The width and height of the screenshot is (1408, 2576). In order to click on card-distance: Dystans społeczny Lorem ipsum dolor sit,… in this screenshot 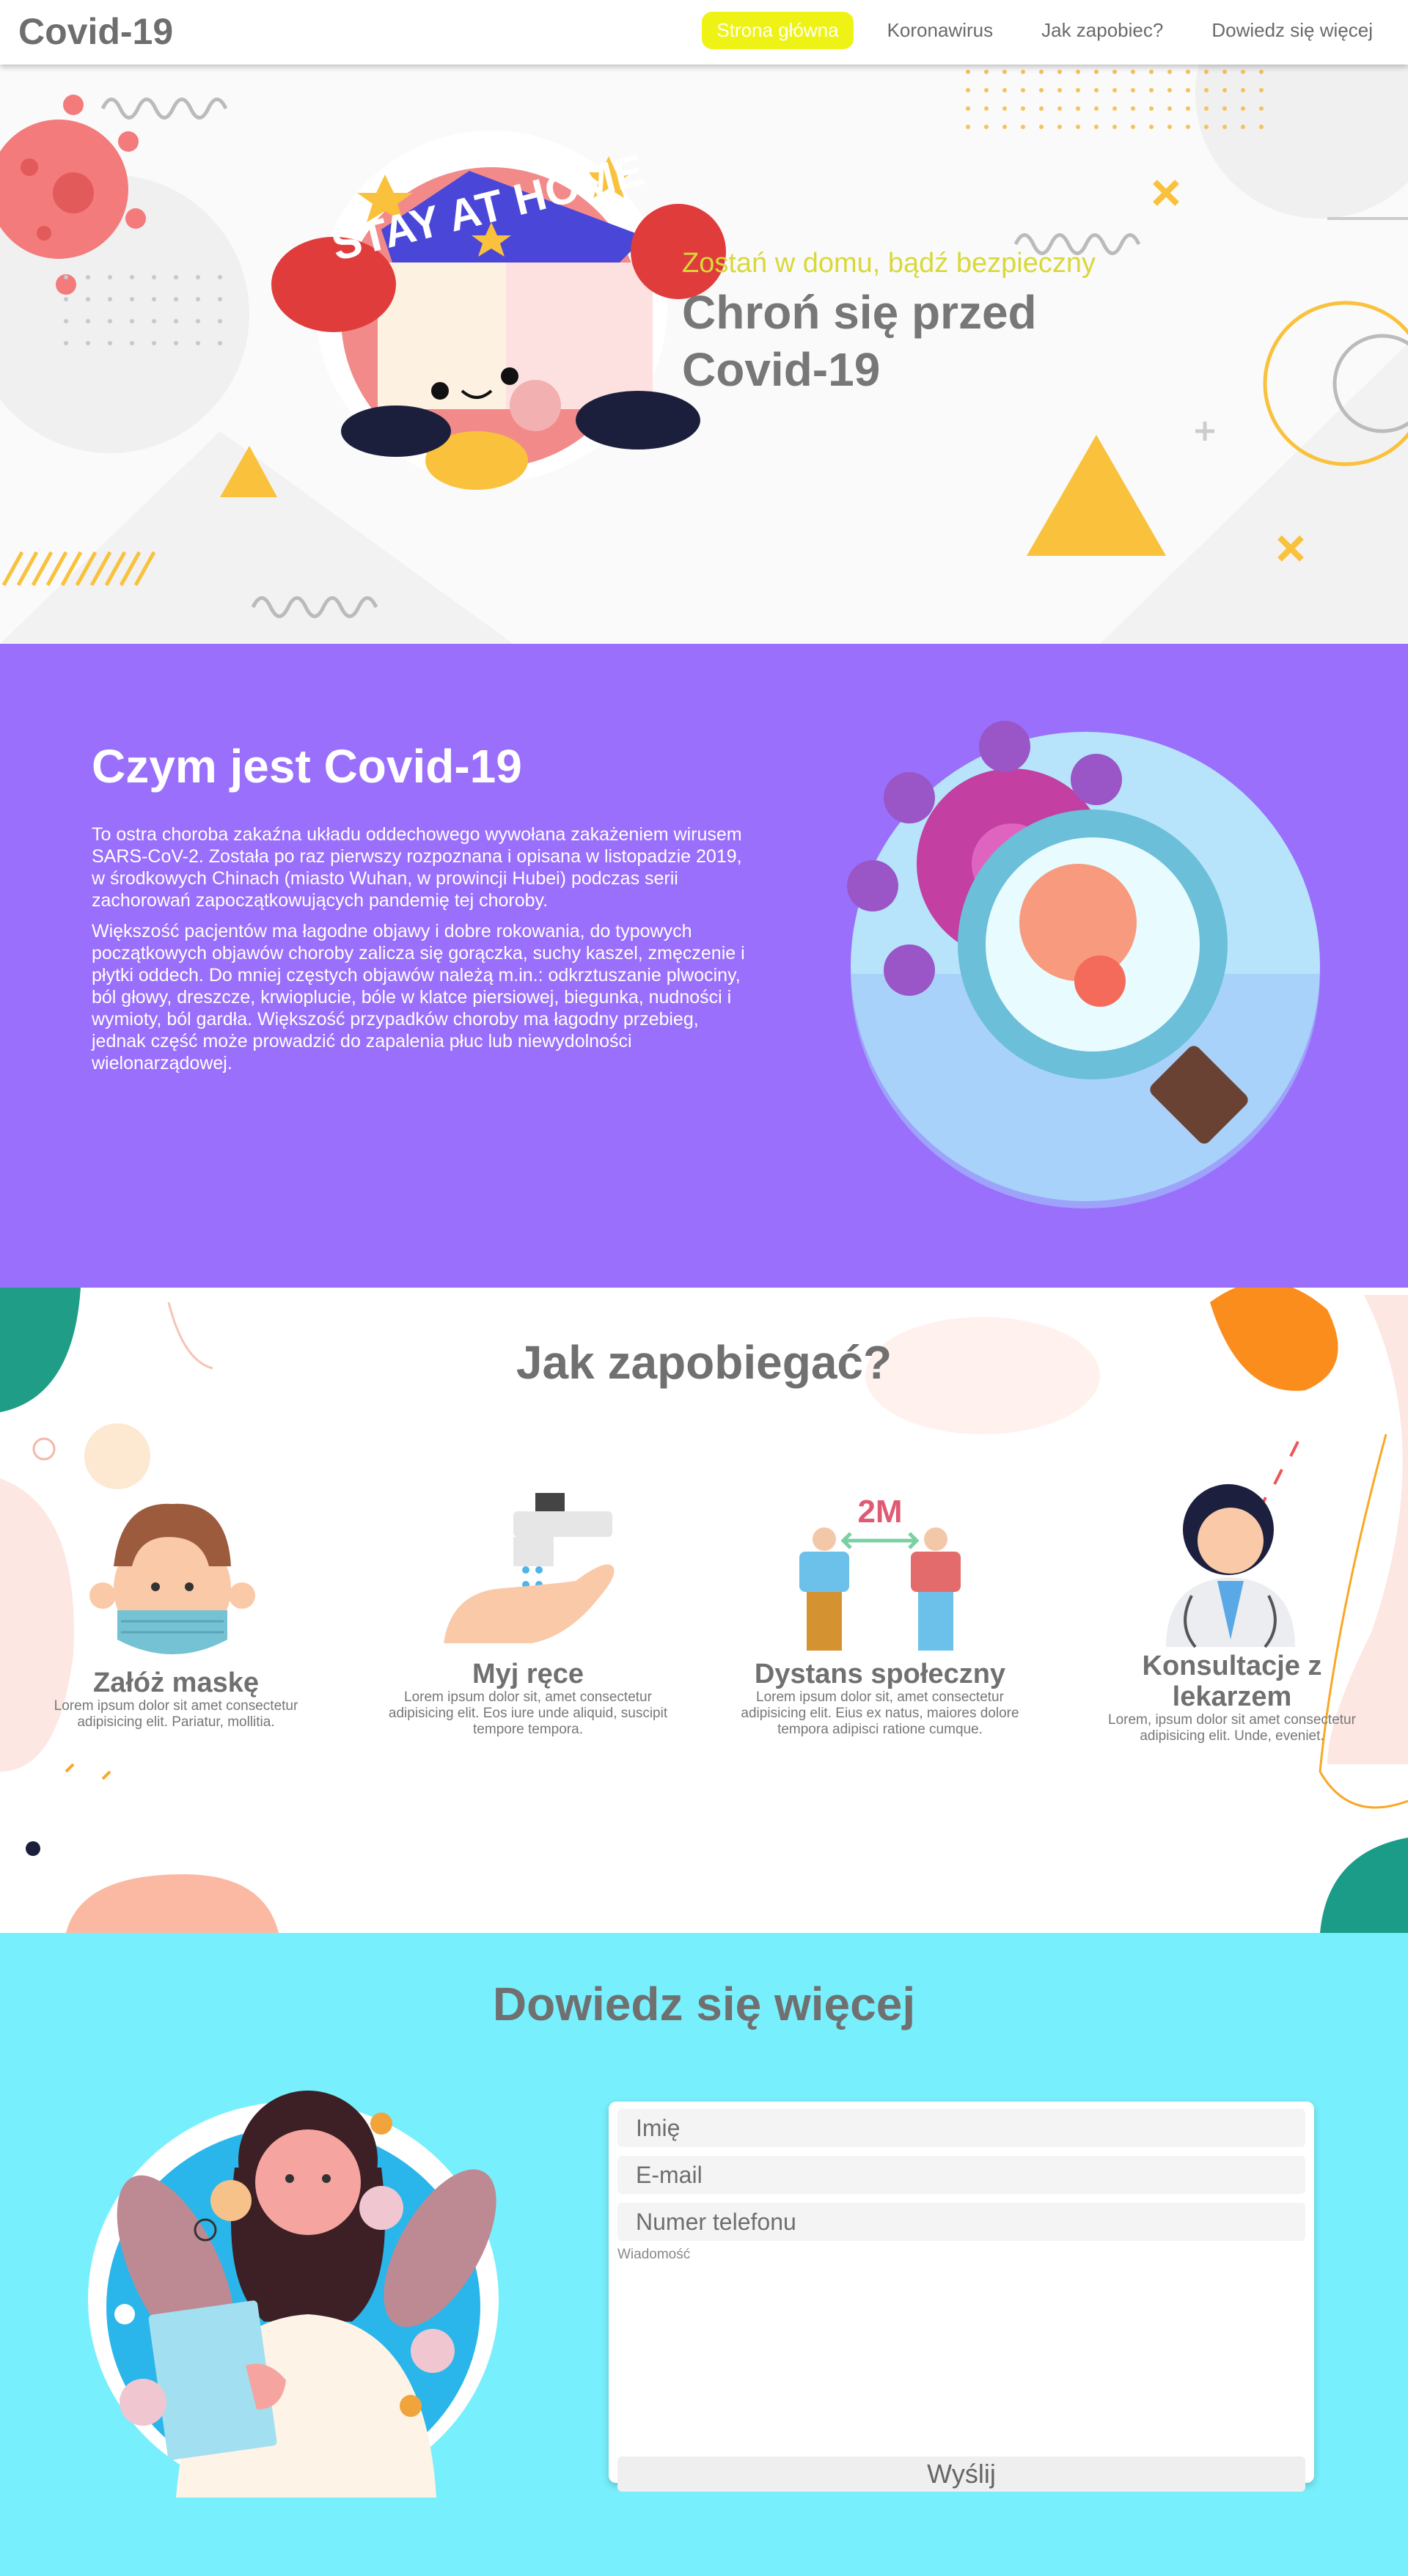, I will do `click(880, 1699)`.